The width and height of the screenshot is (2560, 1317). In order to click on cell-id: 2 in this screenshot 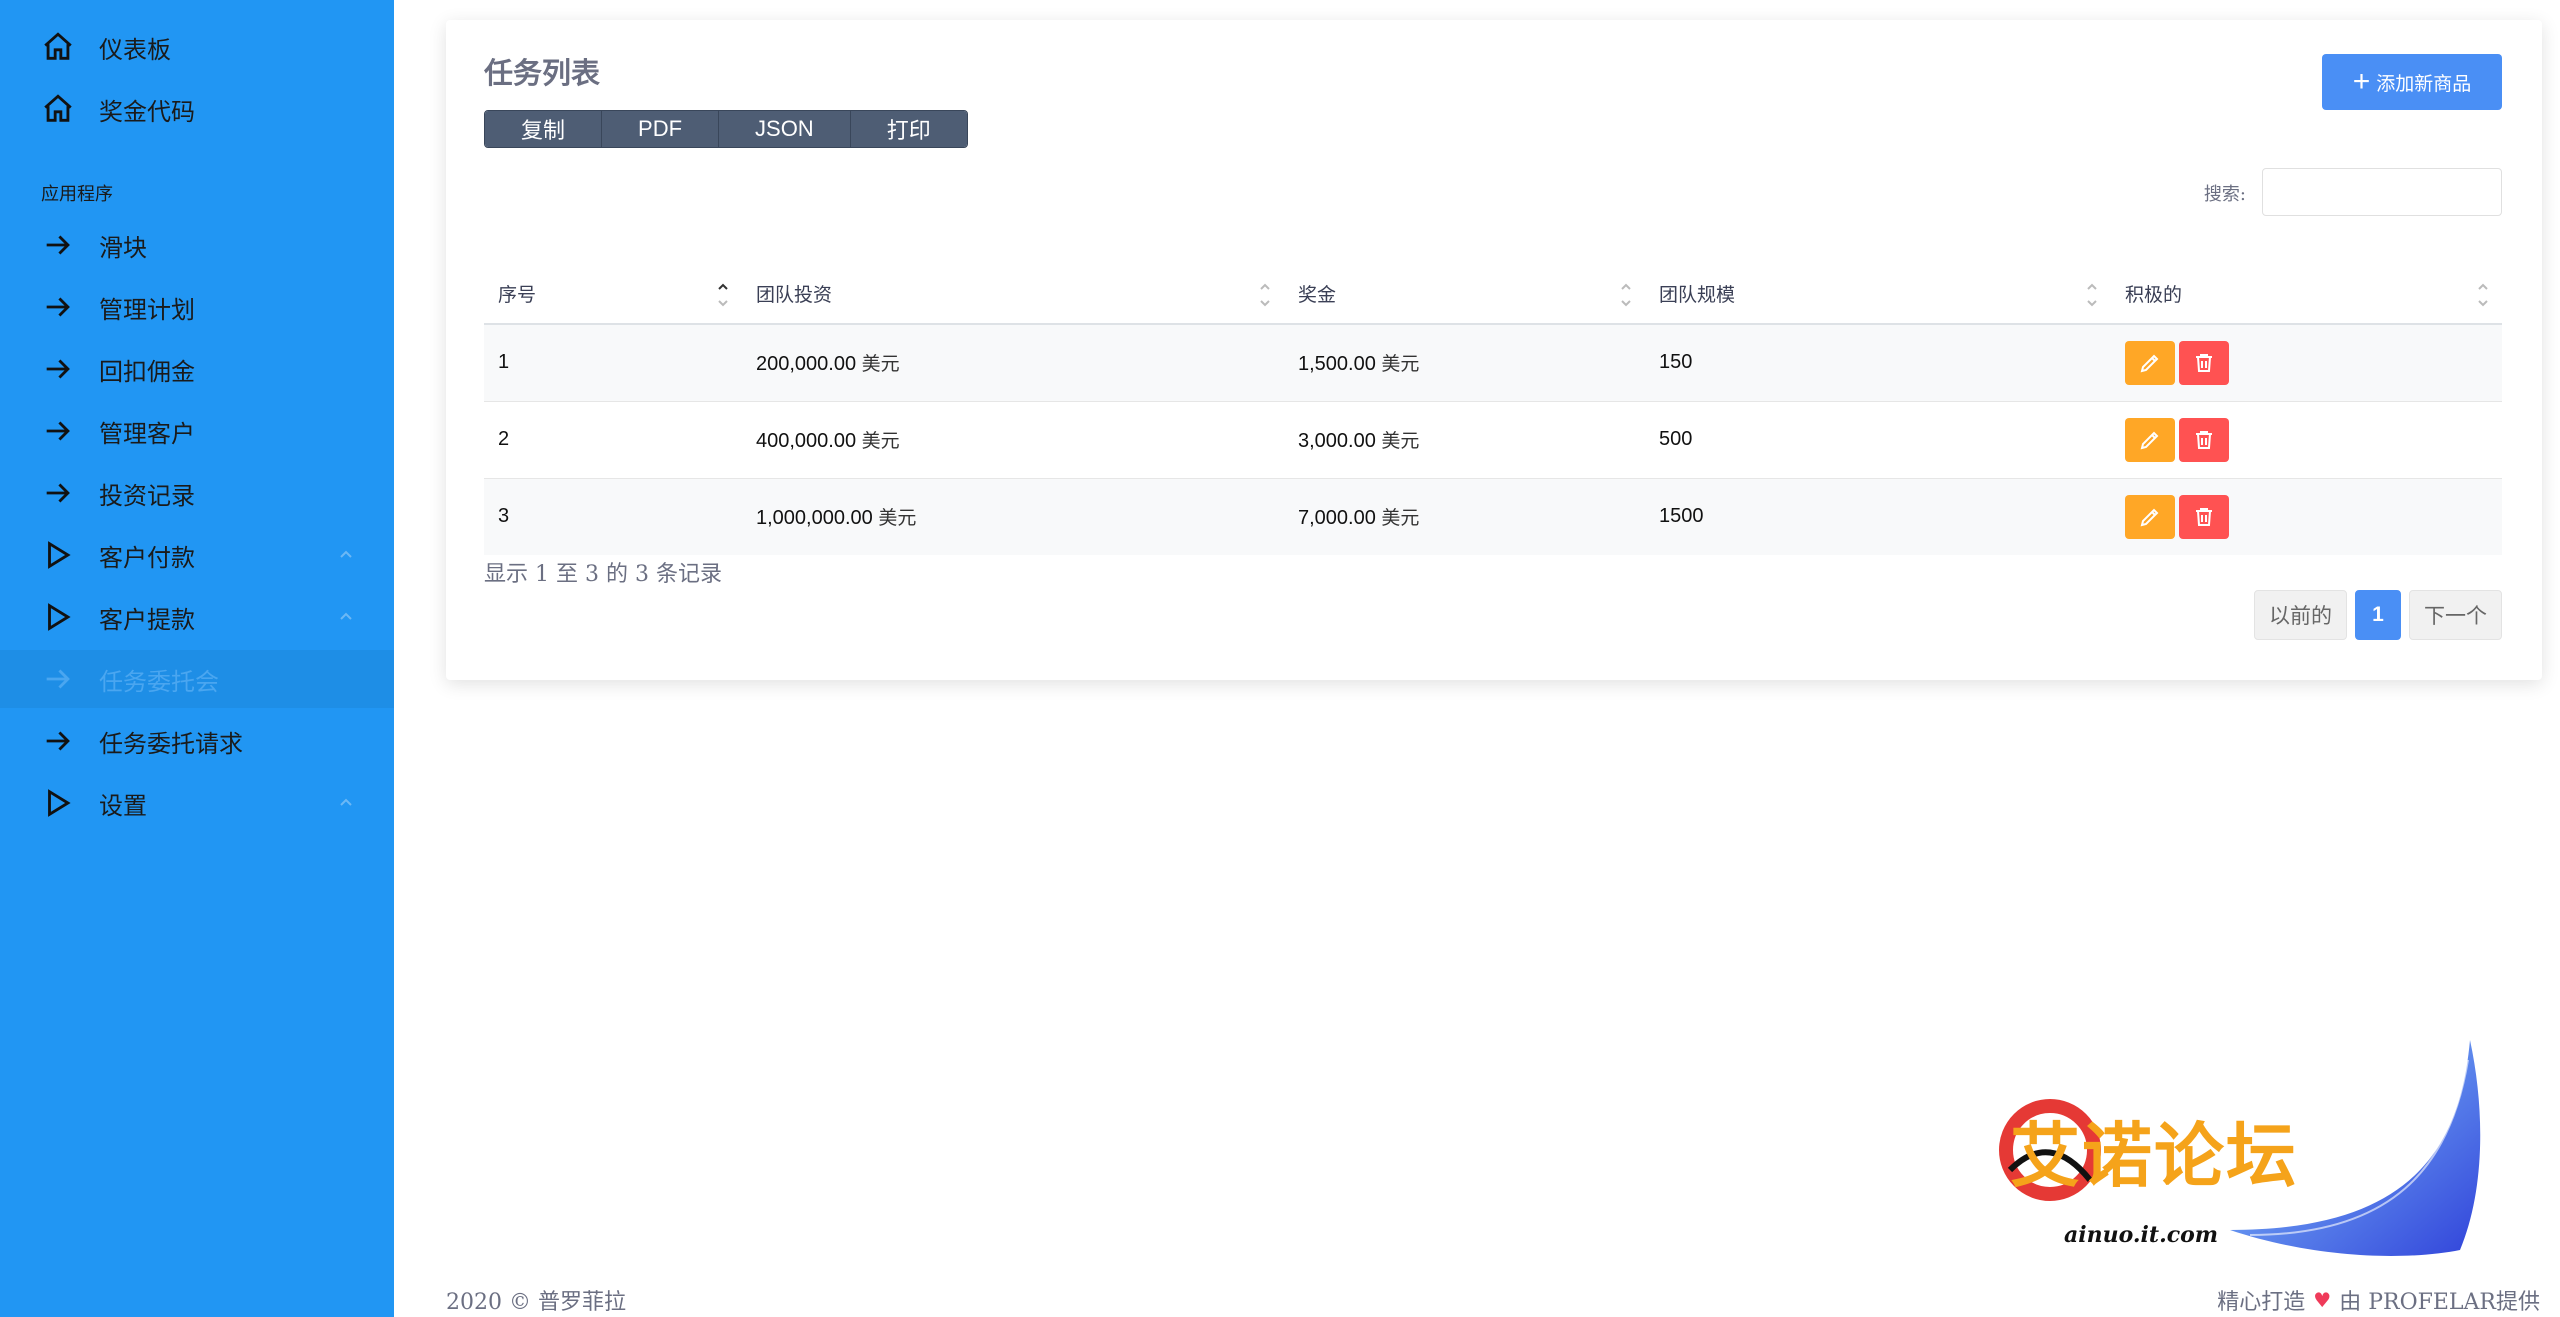, I will do `click(613, 440)`.